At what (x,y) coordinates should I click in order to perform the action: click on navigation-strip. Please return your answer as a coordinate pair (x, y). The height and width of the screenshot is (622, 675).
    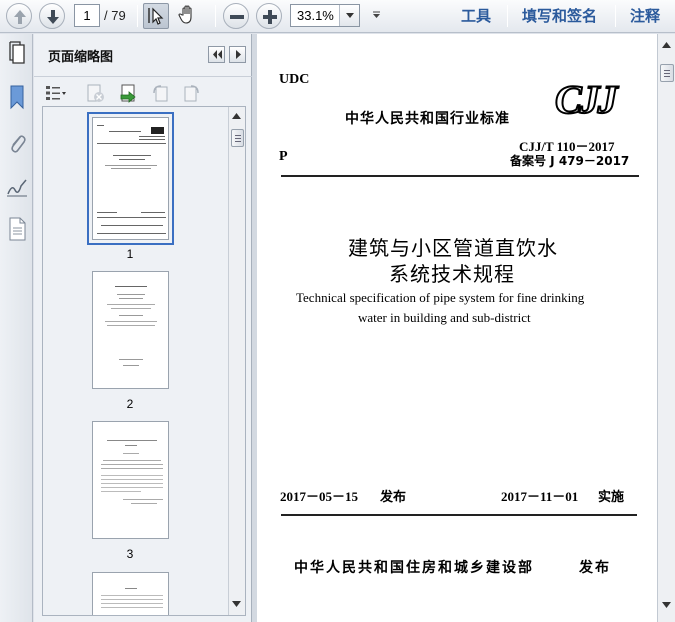
    Looking at the image, I should click on (16, 328).